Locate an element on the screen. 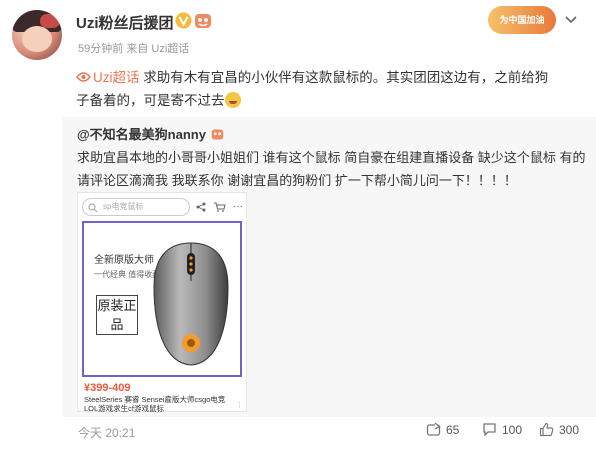 The image size is (596, 452). avatar-face is located at coordinates (37, 39).